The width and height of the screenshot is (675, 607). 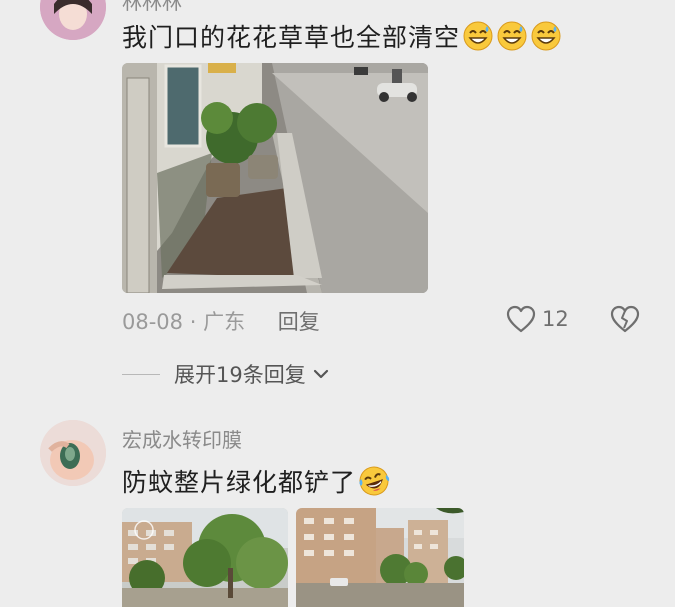 What do you see at coordinates (152, 7) in the screenshot?
I see `comment-author: 林林林` at bounding box center [152, 7].